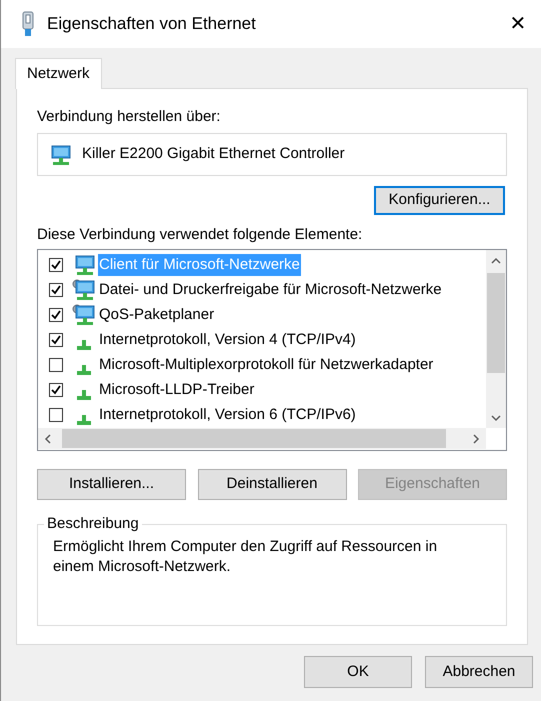 This screenshot has height=701, width=541. What do you see at coordinates (200, 235) in the screenshot?
I see `items-label: Diese Verbindung verwendet folgende Elemente:` at bounding box center [200, 235].